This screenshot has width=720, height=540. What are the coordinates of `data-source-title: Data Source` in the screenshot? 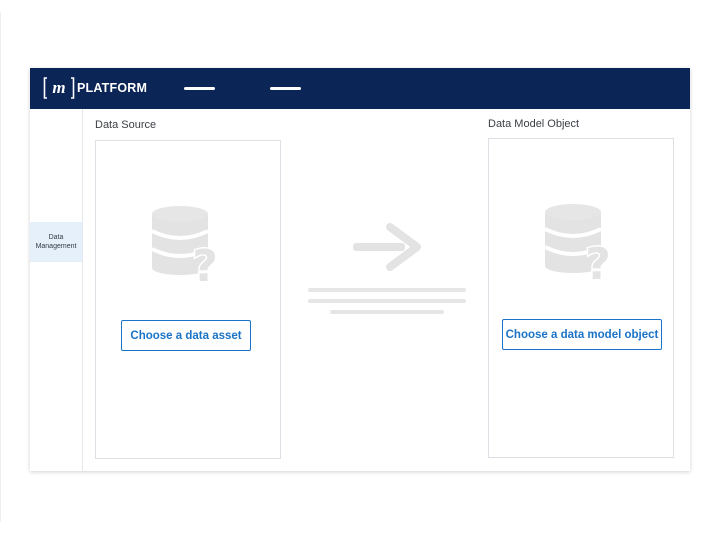 It's located at (126, 125).